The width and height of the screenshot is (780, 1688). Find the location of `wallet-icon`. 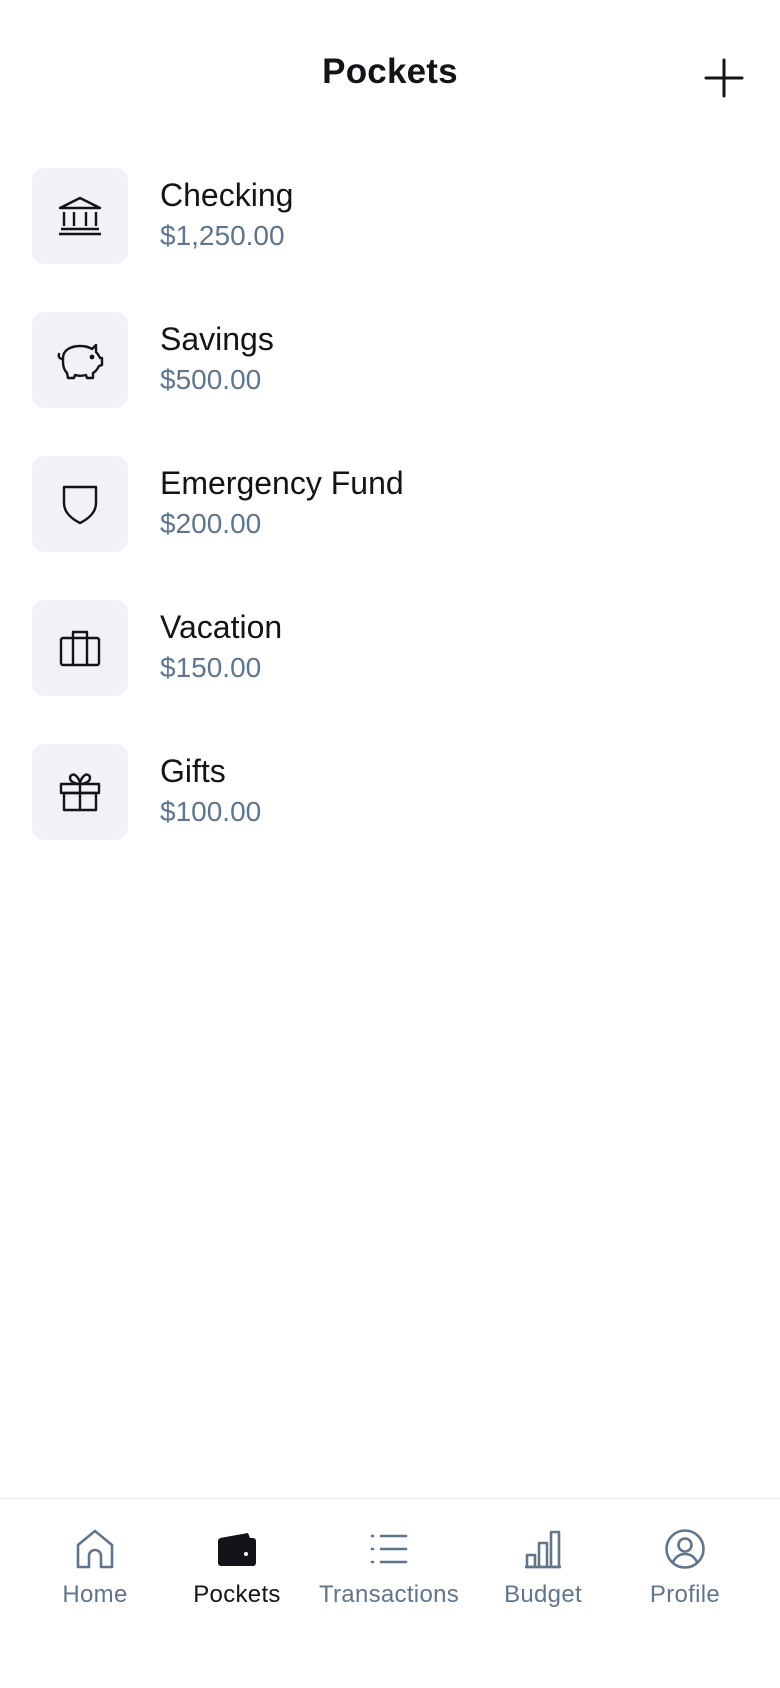

wallet-icon is located at coordinates (237, 1549).